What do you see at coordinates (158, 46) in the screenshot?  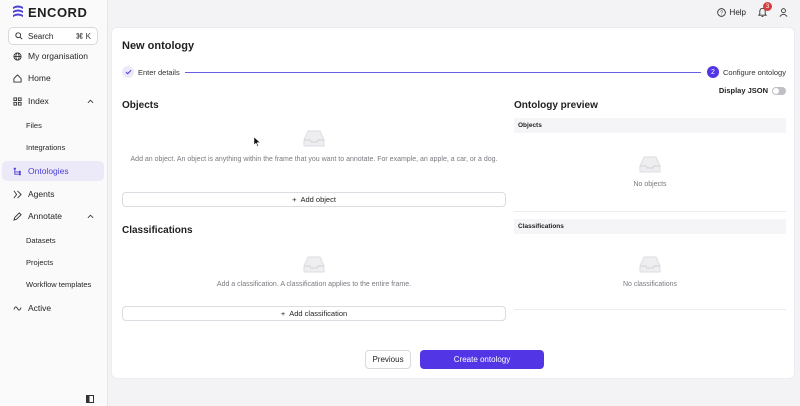 I see `page-title: New ontology` at bounding box center [158, 46].